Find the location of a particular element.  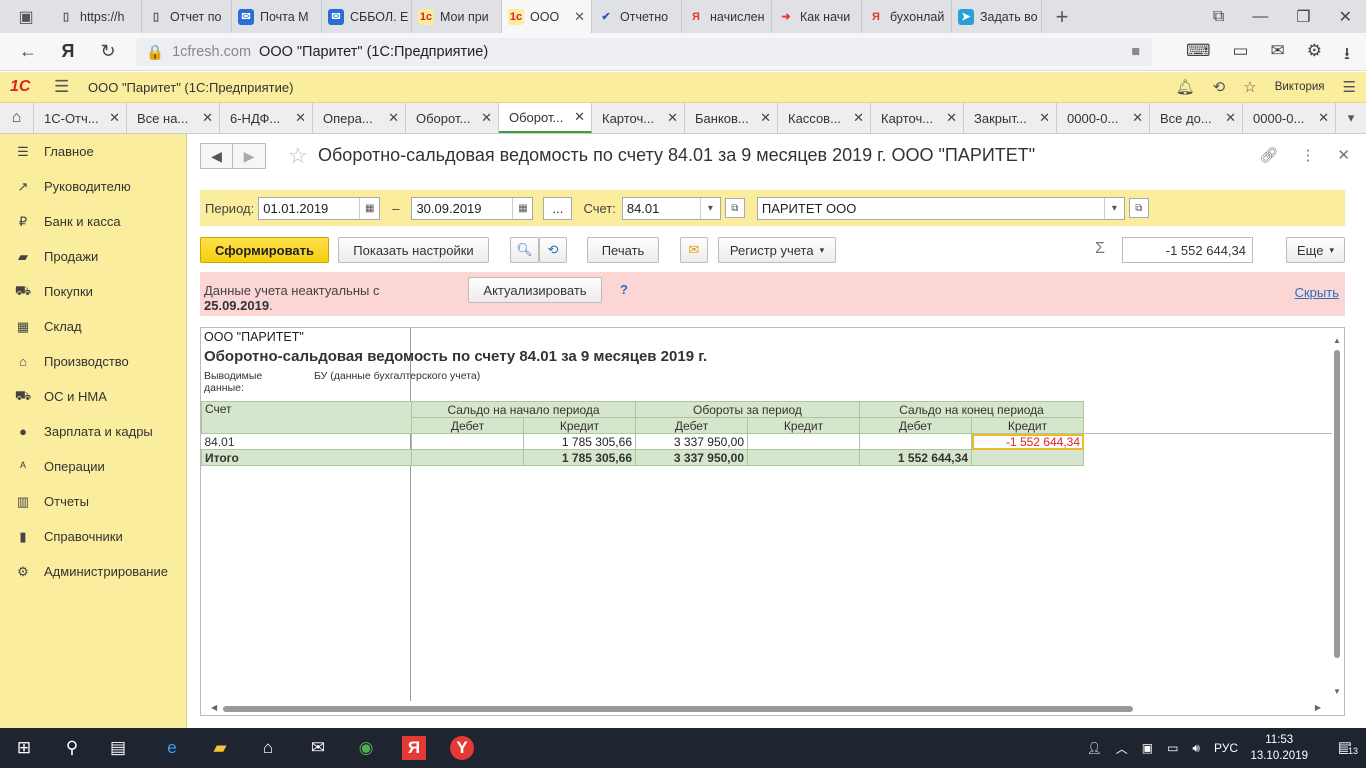

sidebar-item: ▮ Справочники is located at coordinates (93, 536).